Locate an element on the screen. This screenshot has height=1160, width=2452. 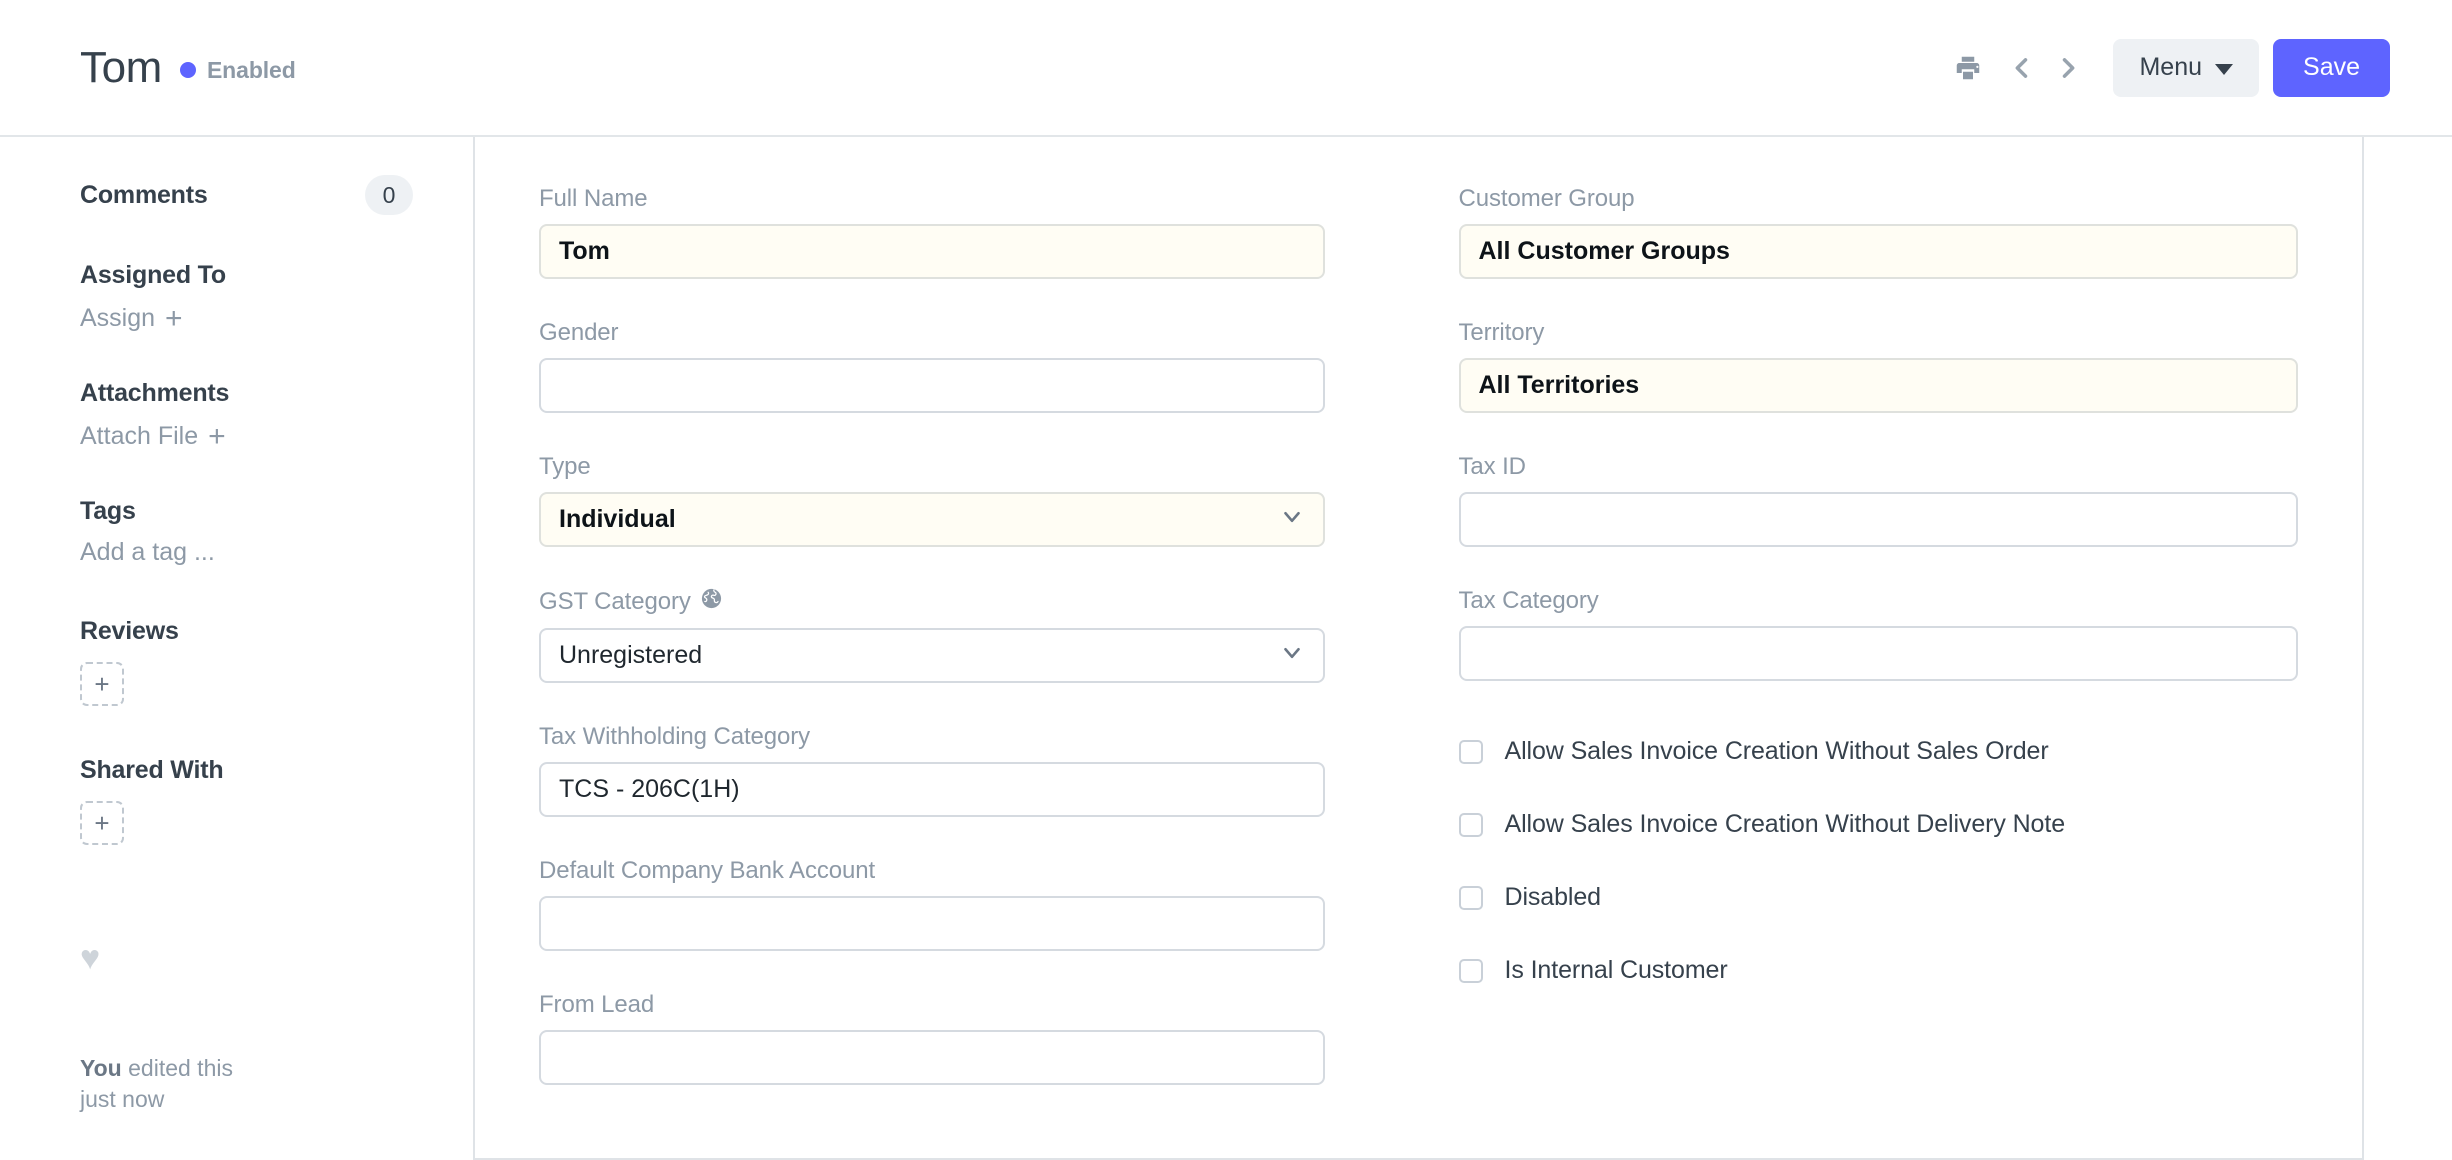
field-gender: Gender is located at coordinates (932, 366).